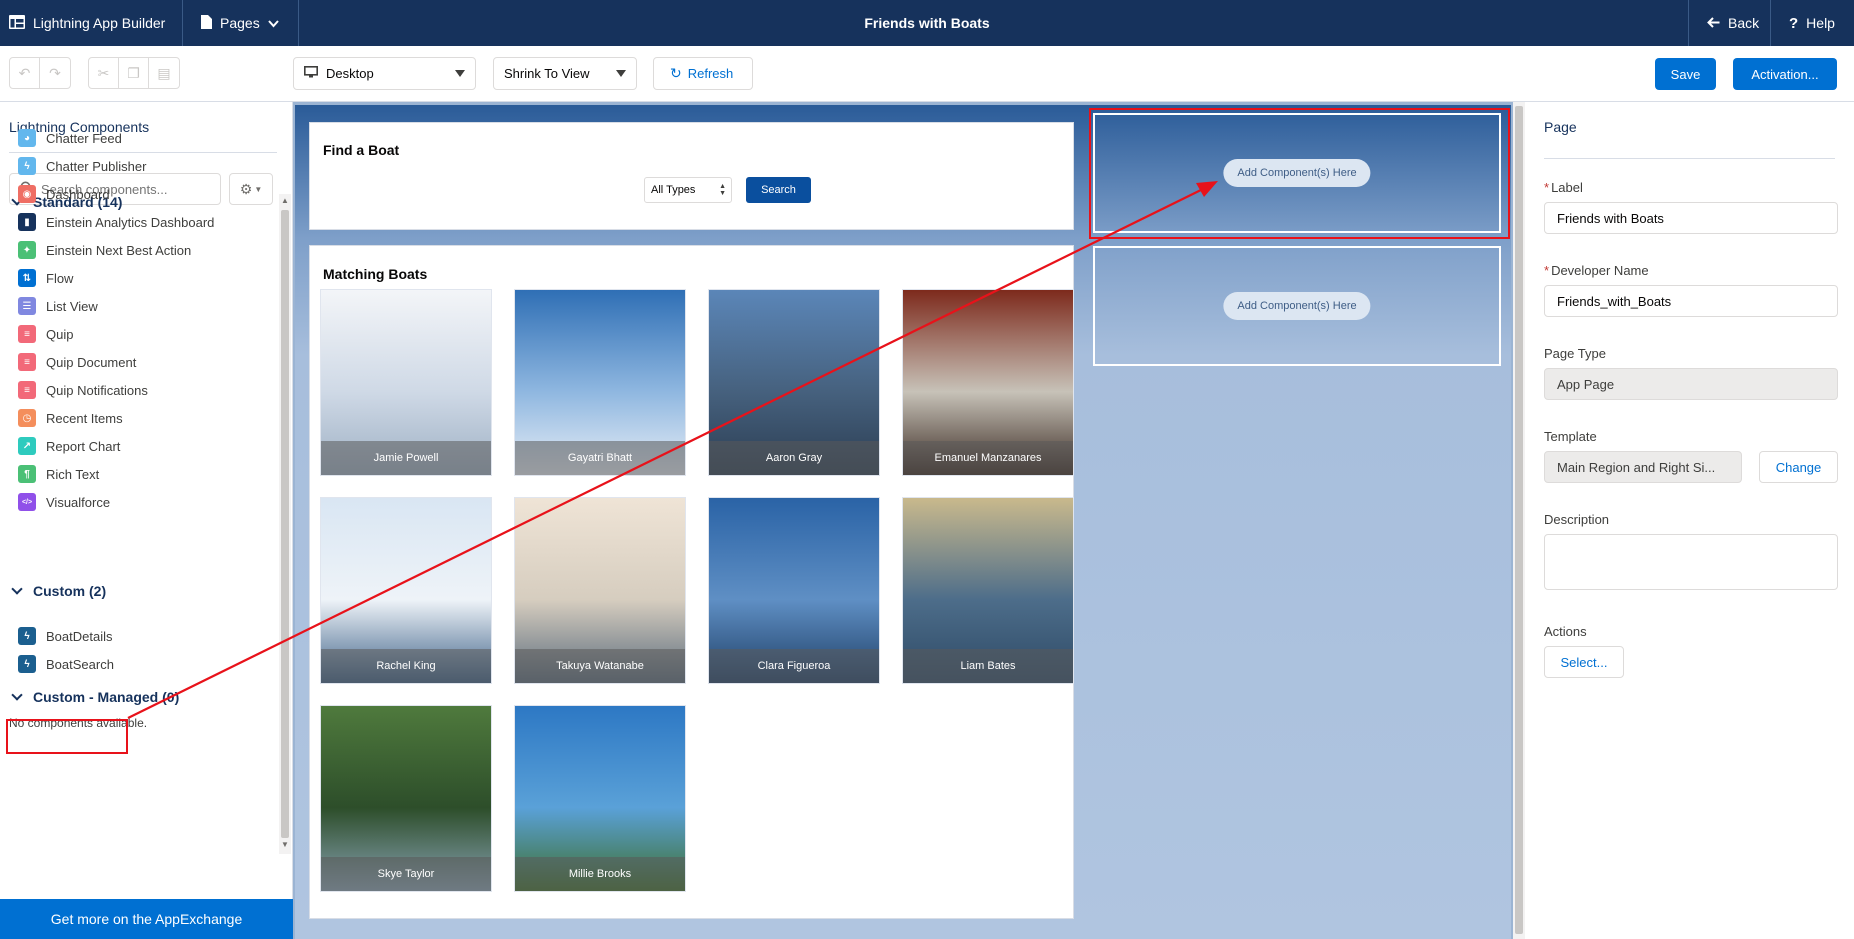  I want to click on component-item: ϟ Chatter Publisher, so click(82, 166).